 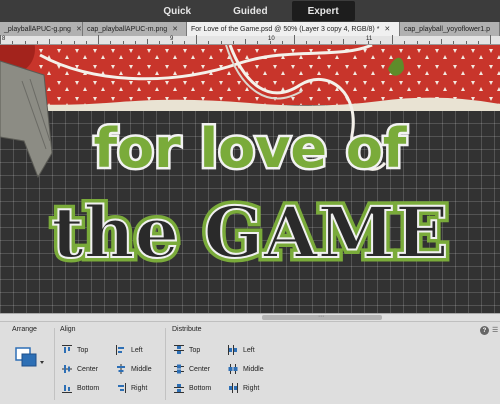 I want to click on tab-doc-1: _playballAPUC-g.png ✕, so click(x=41, y=29).